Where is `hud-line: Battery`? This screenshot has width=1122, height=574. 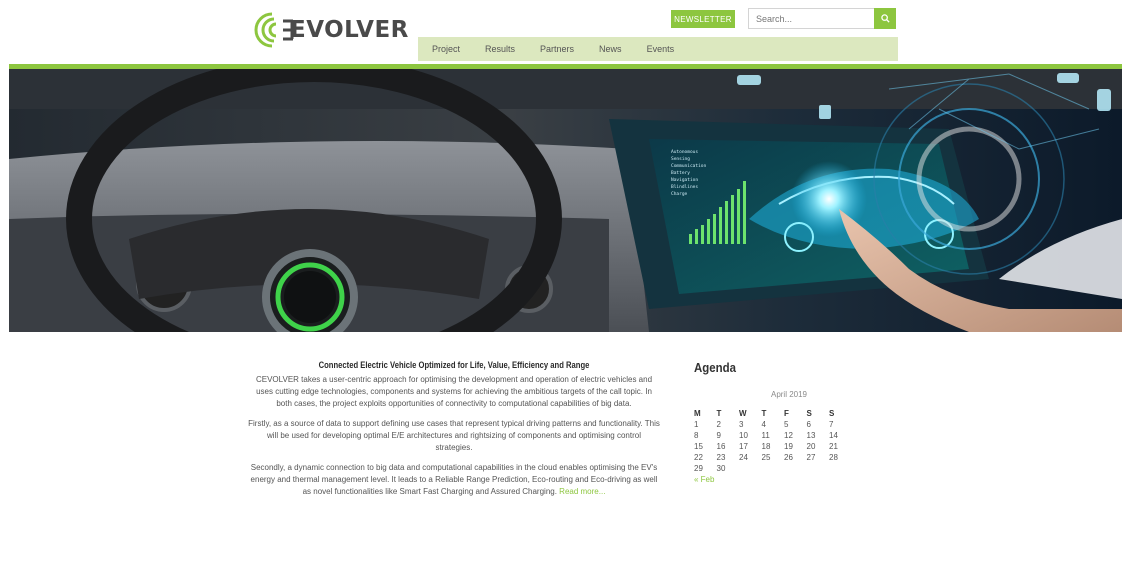 hud-line: Battery is located at coordinates (680, 173).